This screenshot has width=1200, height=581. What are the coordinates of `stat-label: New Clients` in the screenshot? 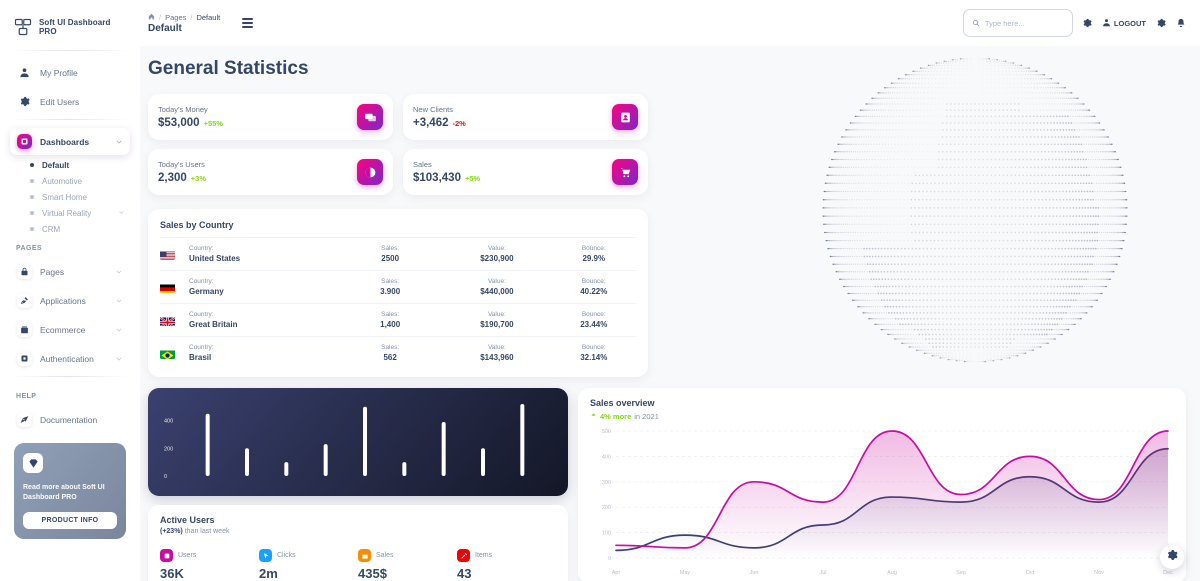 It's located at (433, 109).